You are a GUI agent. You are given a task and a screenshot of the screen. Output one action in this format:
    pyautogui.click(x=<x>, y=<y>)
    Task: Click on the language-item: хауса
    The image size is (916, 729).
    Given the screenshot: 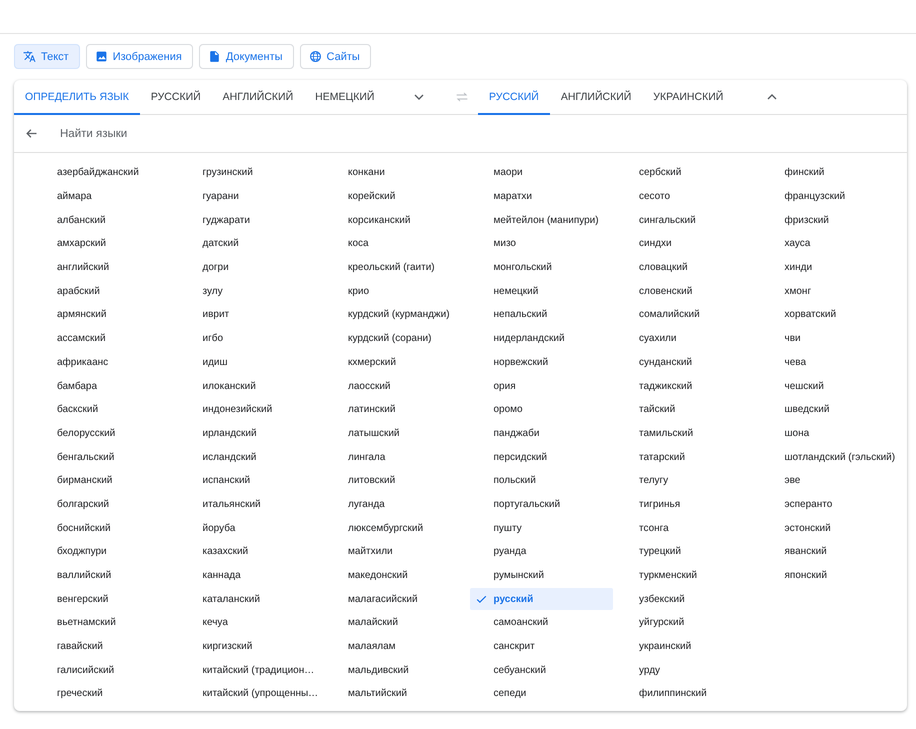 What is the action you would take?
    pyautogui.click(x=833, y=244)
    